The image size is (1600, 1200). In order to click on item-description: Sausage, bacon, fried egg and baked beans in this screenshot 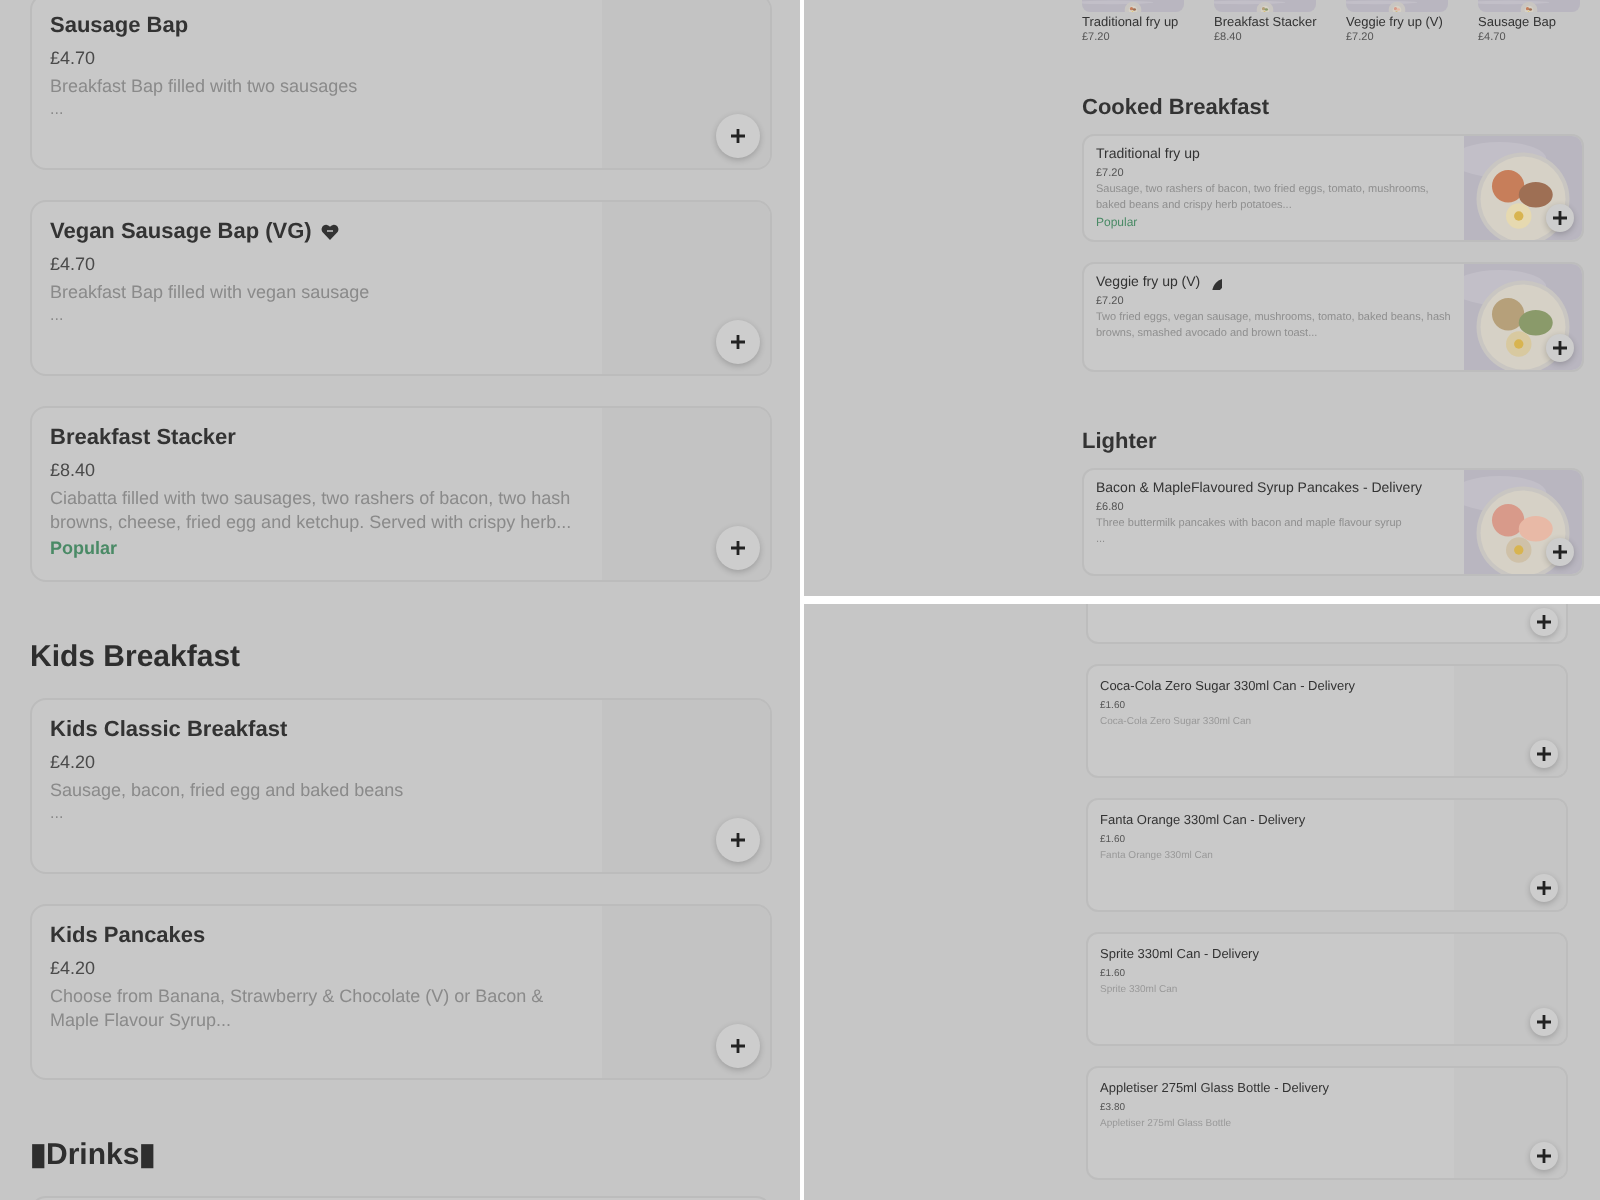, I will do `click(228, 790)`.